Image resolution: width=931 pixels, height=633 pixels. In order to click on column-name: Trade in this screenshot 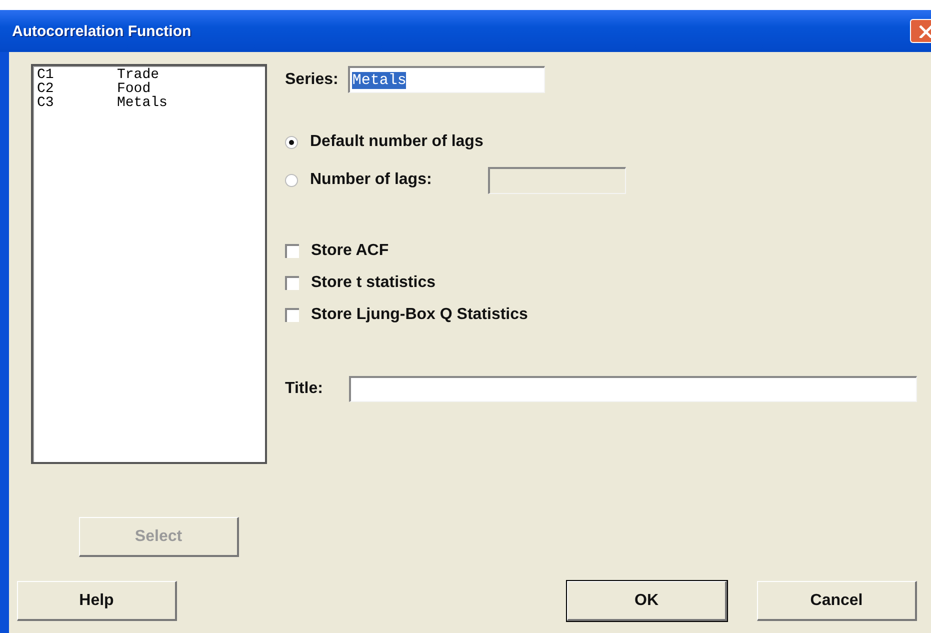, I will do `click(138, 75)`.